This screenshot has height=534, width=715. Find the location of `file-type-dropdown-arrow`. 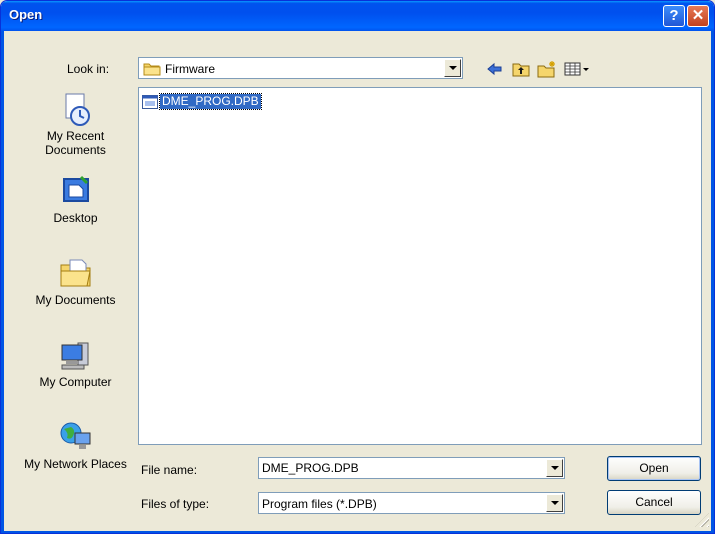

file-type-dropdown-arrow is located at coordinates (554, 503).